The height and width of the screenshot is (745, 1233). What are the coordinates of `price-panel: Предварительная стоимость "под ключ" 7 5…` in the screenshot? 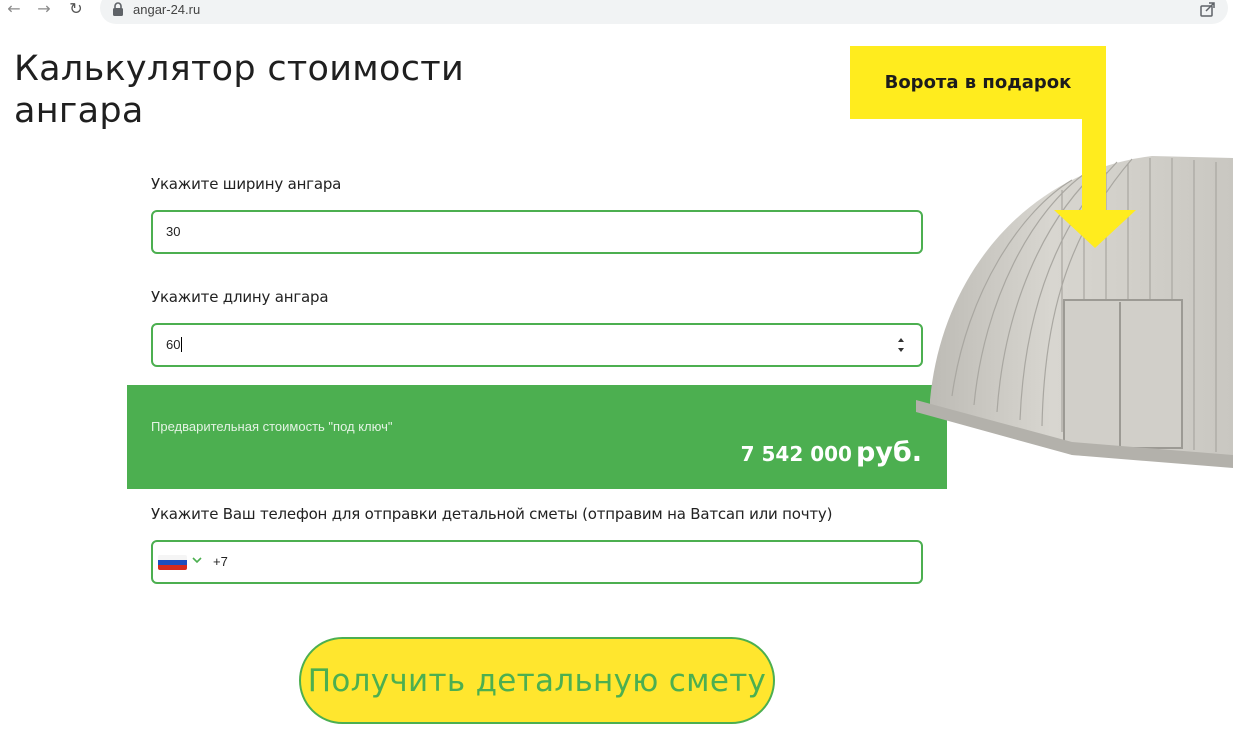 It's located at (537, 437).